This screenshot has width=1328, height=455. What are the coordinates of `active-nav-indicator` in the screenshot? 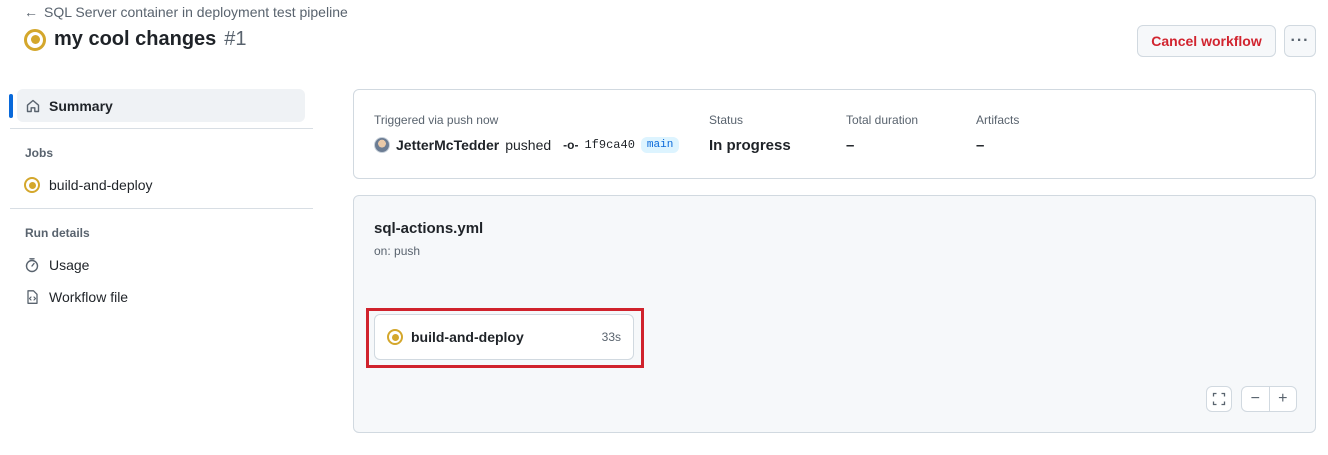 It's located at (11, 106).